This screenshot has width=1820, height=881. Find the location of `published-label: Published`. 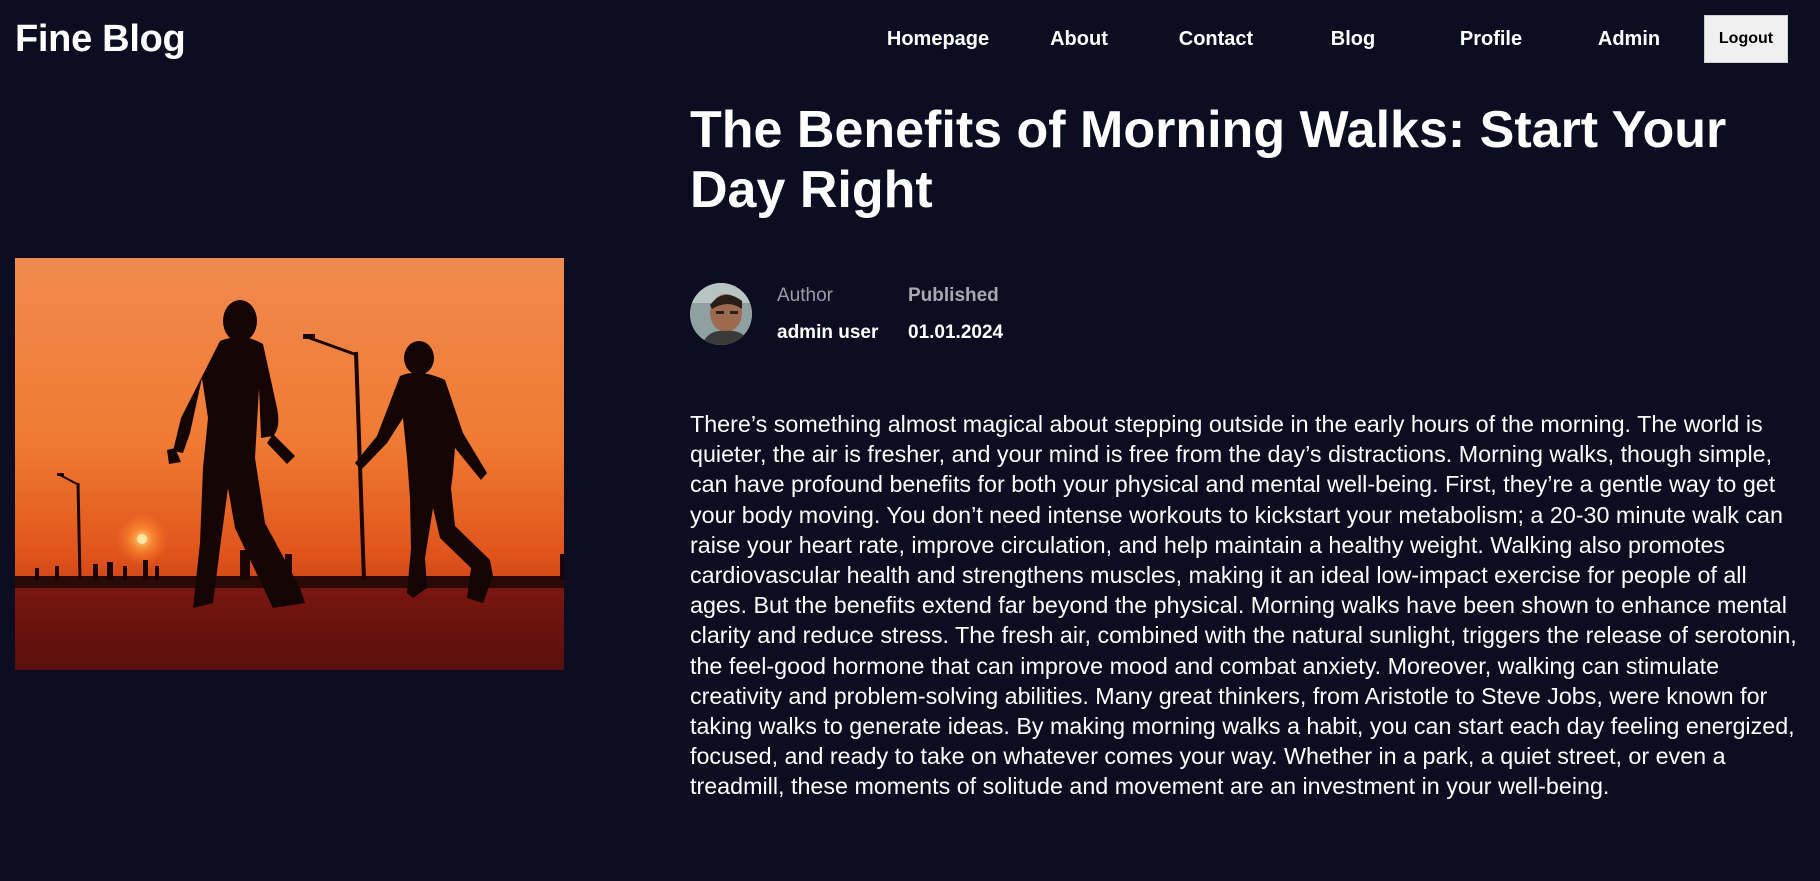

published-label: Published is located at coordinates (953, 295).